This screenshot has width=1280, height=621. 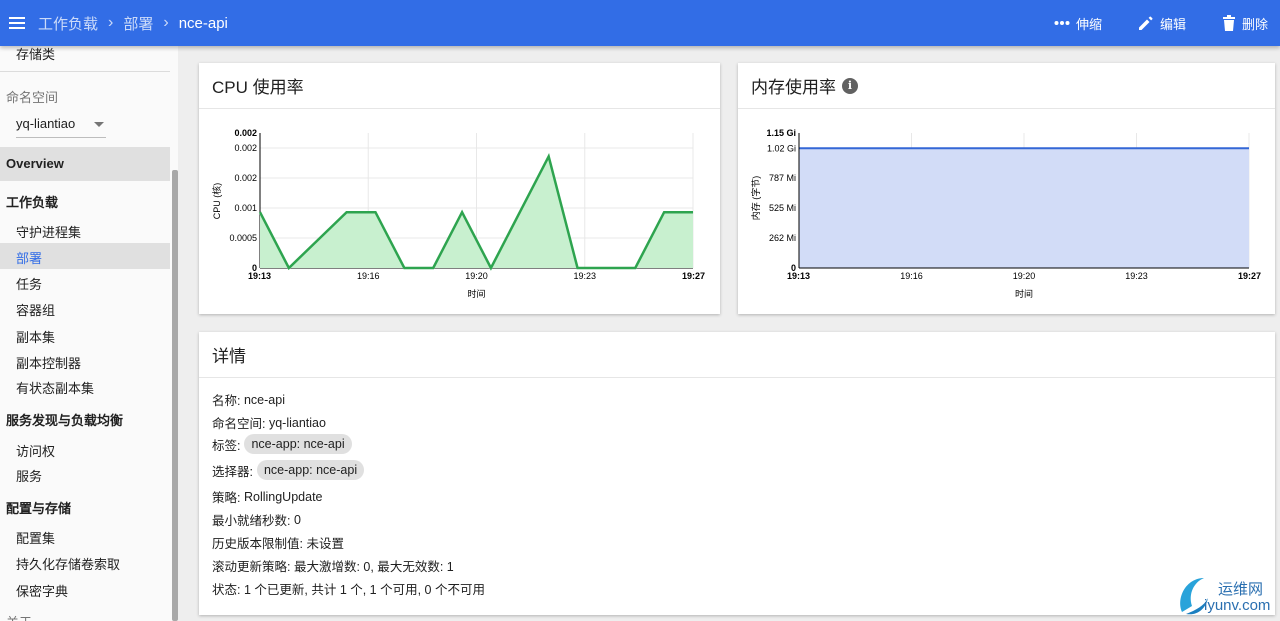 I want to click on info-icon: i, so click(x=850, y=85).